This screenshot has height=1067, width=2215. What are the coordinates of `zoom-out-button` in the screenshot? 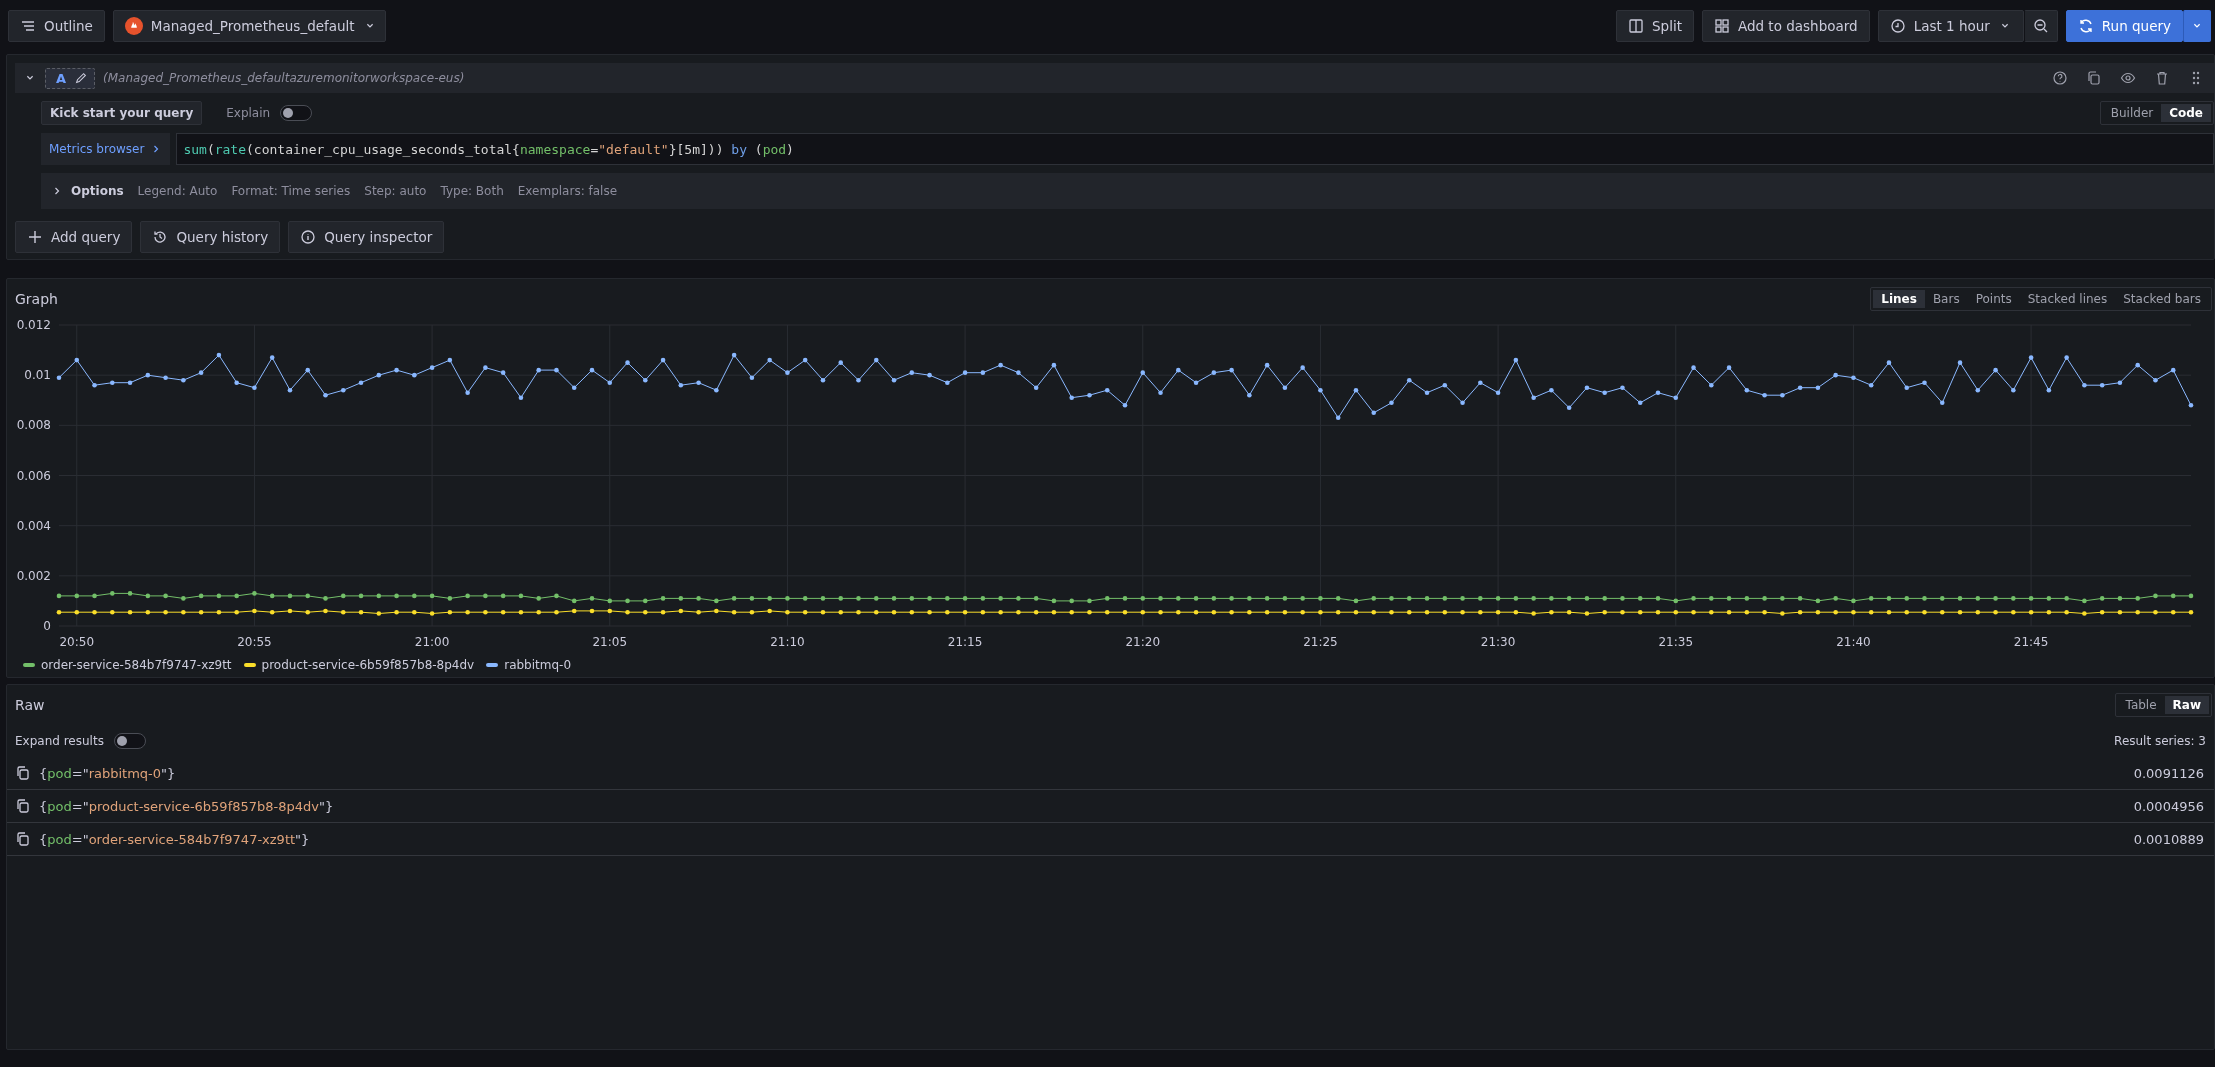 It's located at (2040, 26).